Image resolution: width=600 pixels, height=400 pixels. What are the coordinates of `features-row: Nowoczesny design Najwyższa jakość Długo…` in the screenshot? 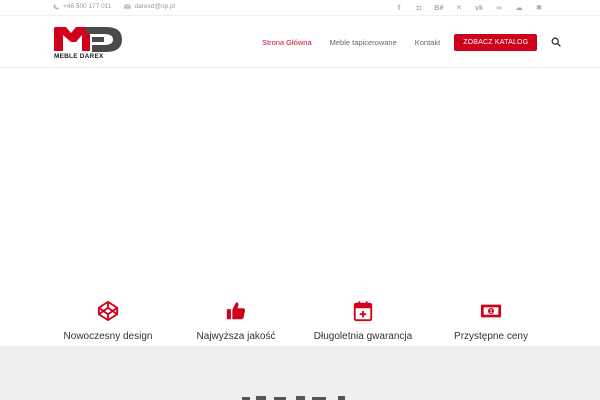 It's located at (300, 325).